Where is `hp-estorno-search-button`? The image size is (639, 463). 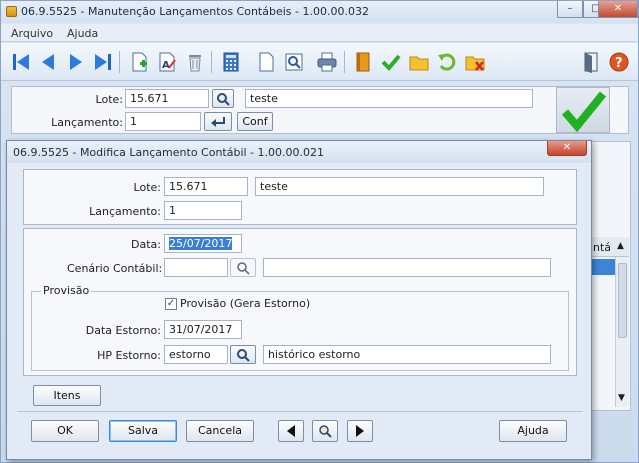 hp-estorno-search-button is located at coordinates (243, 354).